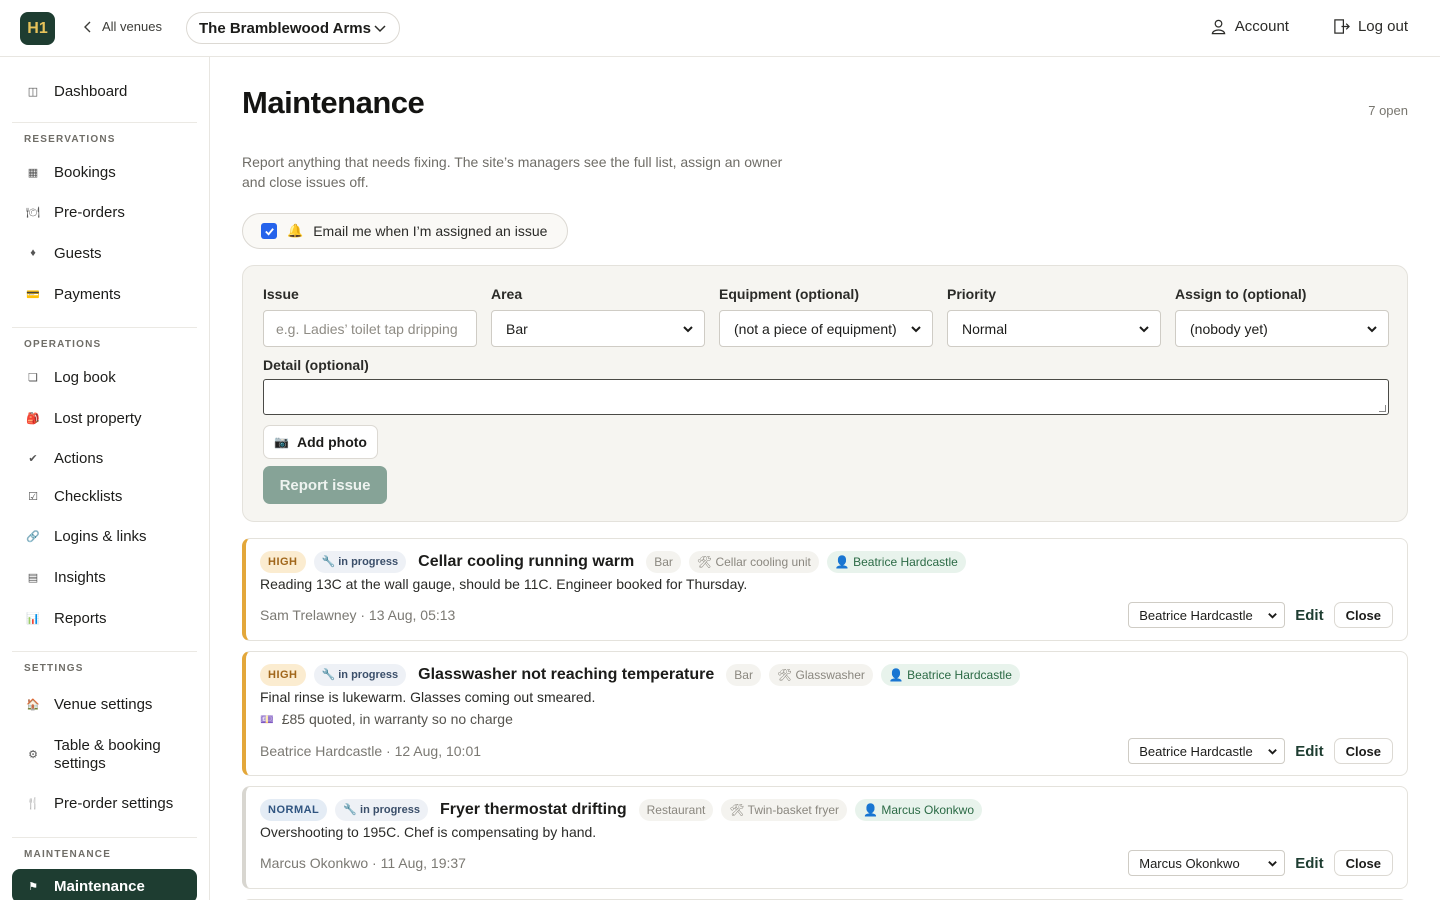  I want to click on sidebar-item-preorder-settings: 🍴 Pre-order settings, so click(104, 803).